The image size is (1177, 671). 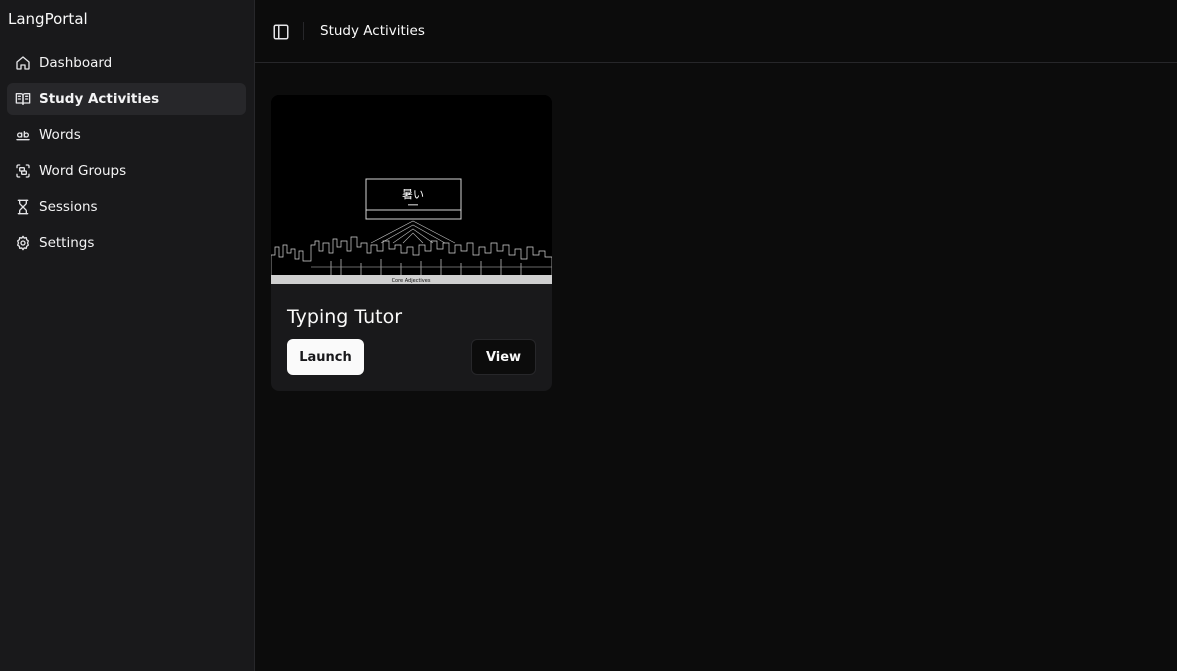 What do you see at coordinates (716, 31) in the screenshot?
I see `top-header: Study Activities` at bounding box center [716, 31].